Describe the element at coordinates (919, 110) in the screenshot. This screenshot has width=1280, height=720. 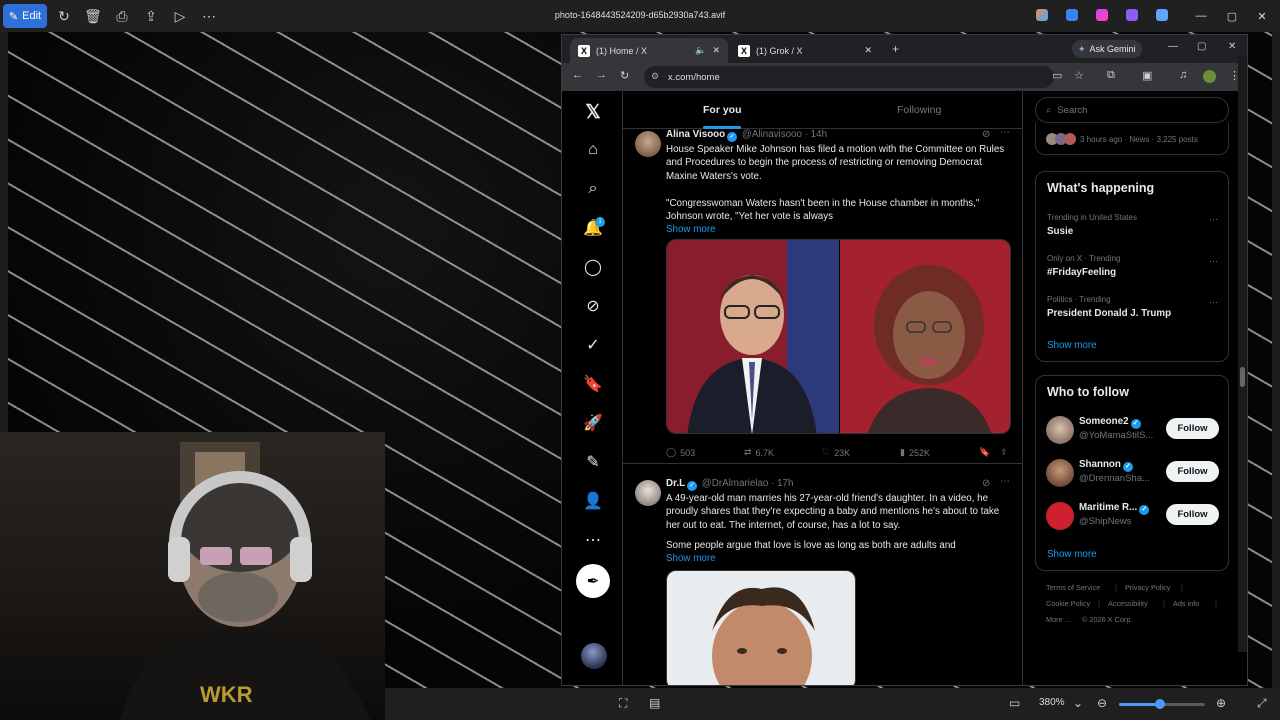
I see `tab-following: Following` at that location.